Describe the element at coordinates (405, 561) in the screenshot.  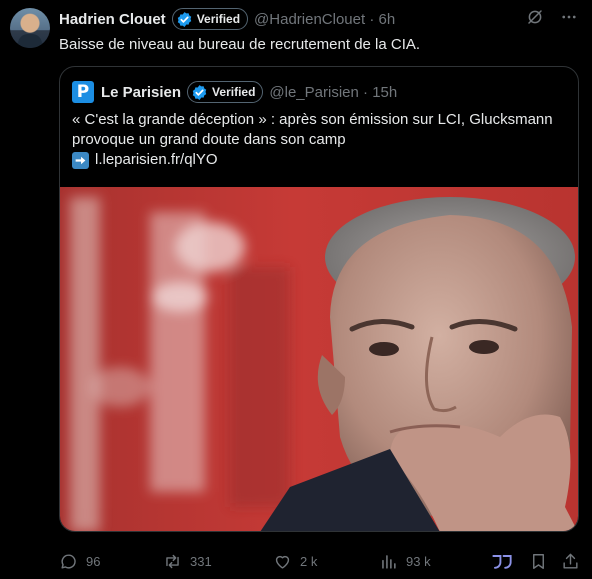
I see `views-button: 93 k` at that location.